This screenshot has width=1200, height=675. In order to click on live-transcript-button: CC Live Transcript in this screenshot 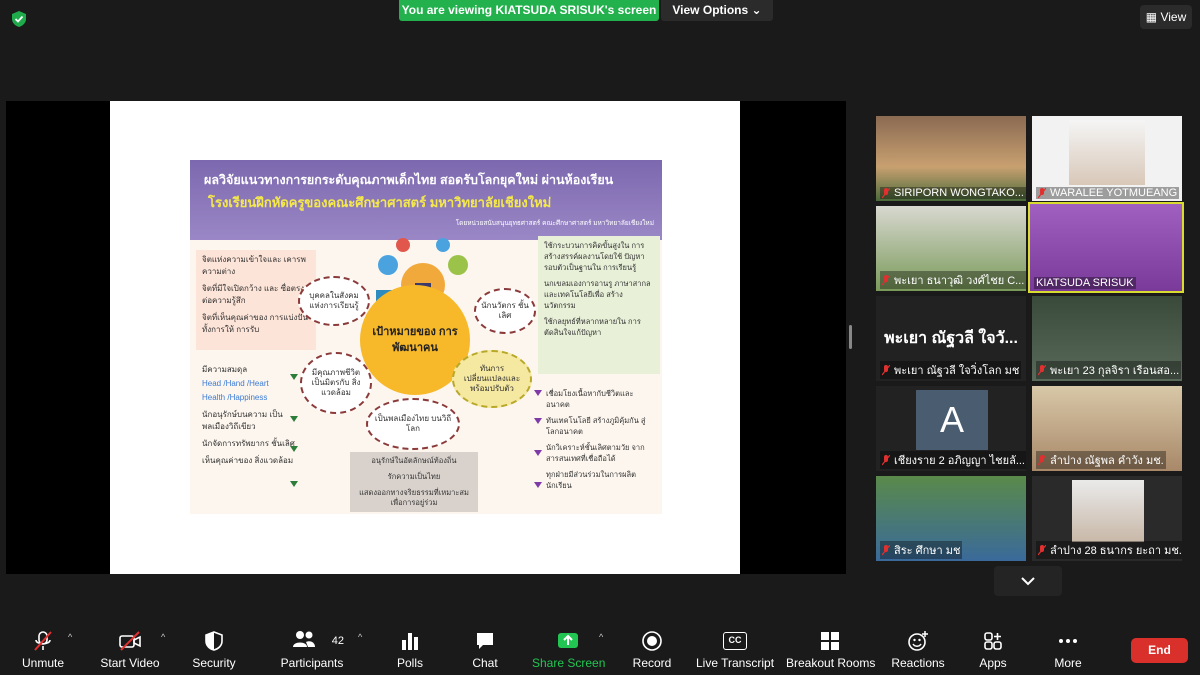, I will do `click(735, 650)`.